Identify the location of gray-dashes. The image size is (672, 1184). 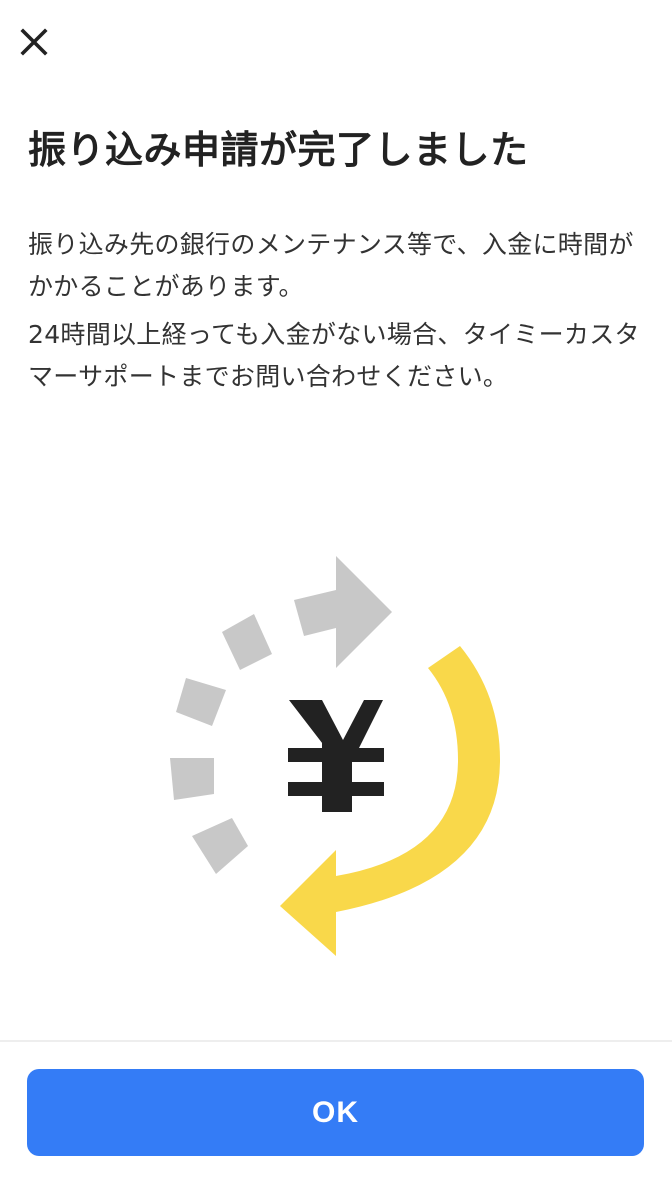
(253, 732).